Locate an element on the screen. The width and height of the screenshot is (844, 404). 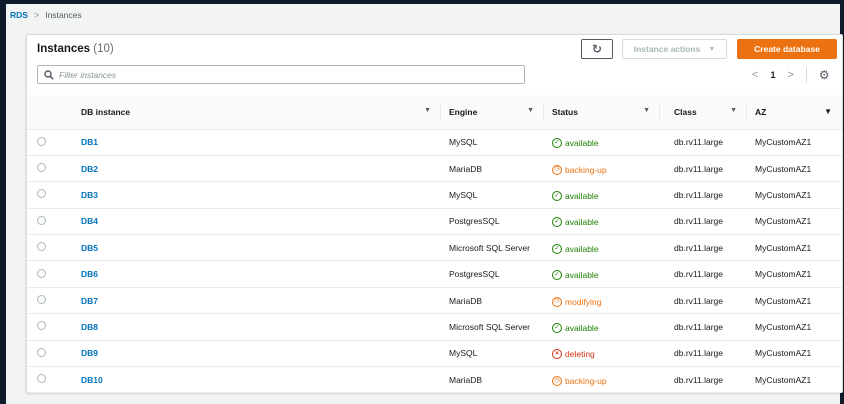
status-text: backing-up is located at coordinates (586, 169).